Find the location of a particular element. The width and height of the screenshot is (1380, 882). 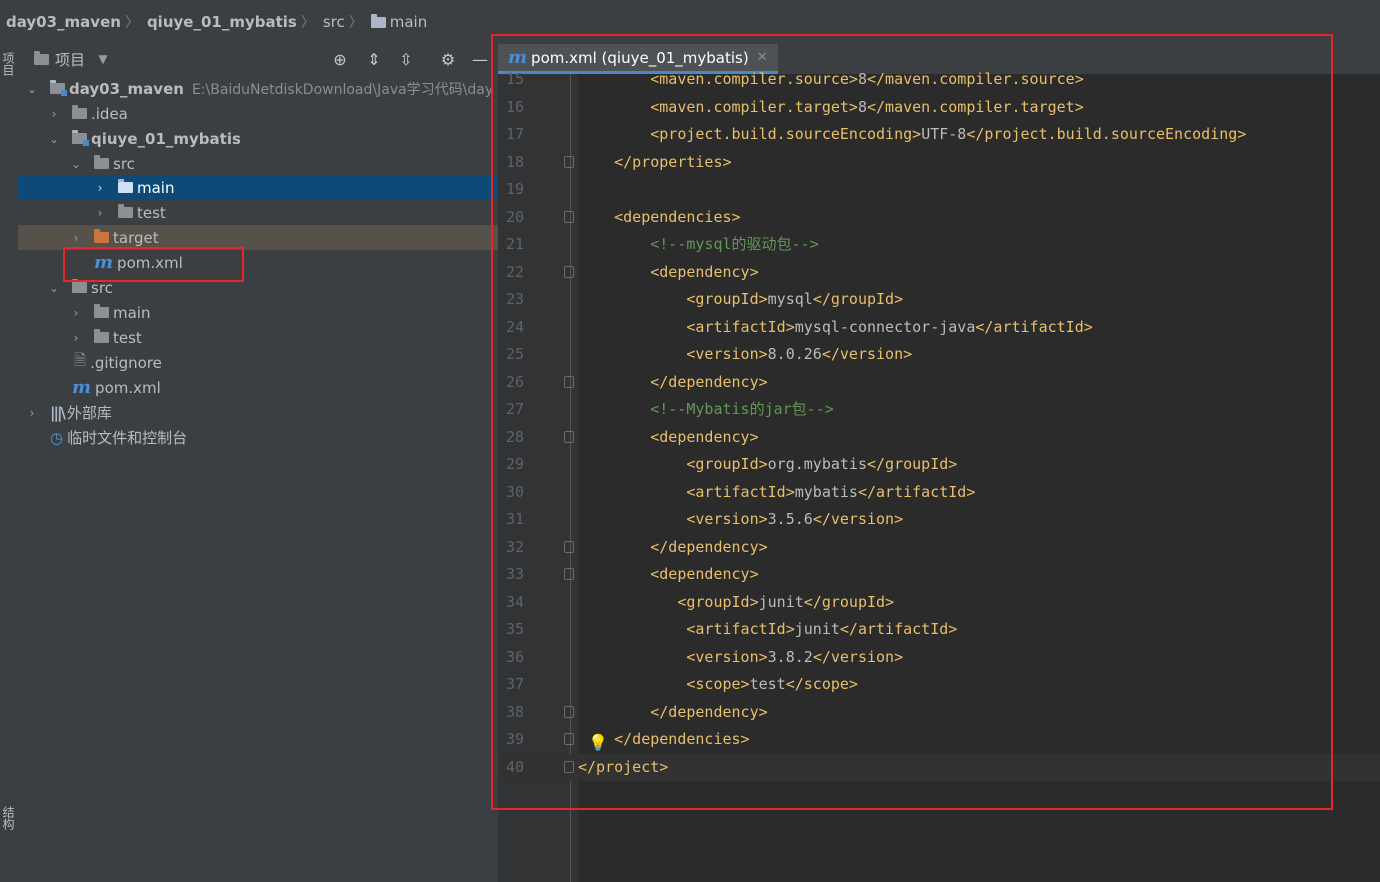

code-line: 30 <artifactId>mybatis</artifactId> is located at coordinates (939, 492).